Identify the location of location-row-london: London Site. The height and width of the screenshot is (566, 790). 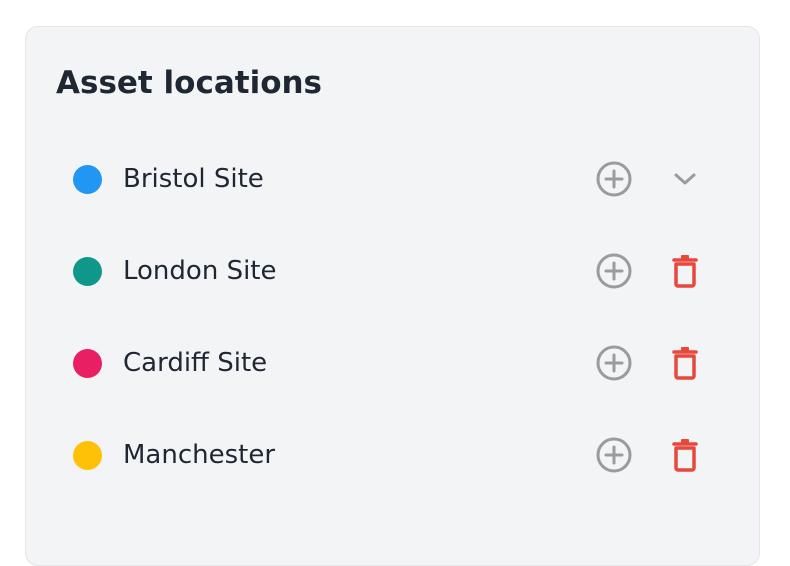
(392, 271).